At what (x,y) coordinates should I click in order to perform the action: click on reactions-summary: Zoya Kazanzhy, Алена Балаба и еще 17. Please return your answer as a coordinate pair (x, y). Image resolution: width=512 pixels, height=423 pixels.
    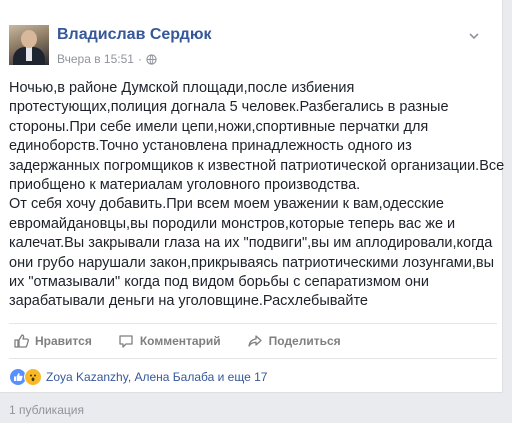
    Looking at the image, I should click on (138, 377).